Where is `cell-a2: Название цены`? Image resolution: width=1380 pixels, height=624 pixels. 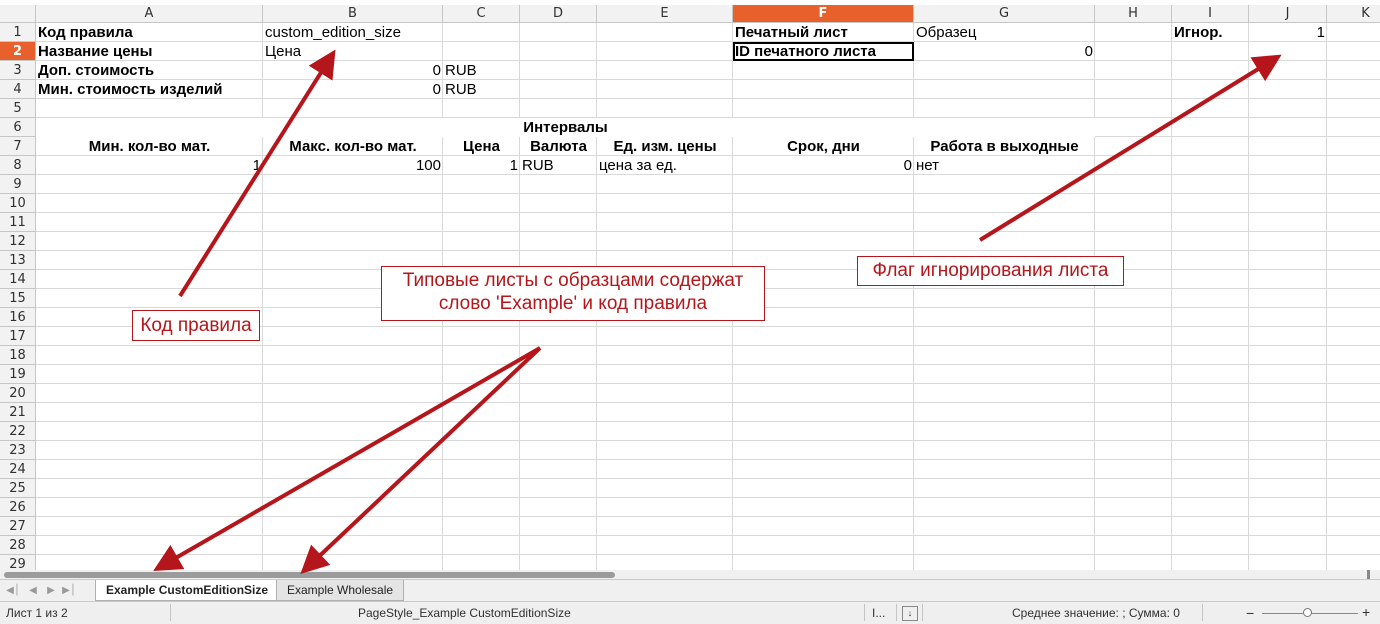
cell-a2: Название цены is located at coordinates (149, 51).